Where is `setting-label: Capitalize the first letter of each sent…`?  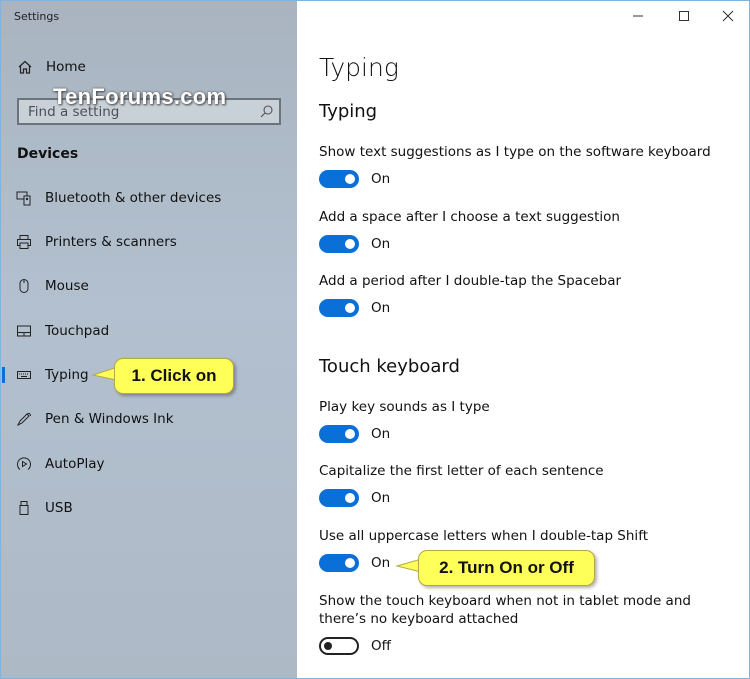 setting-label: Capitalize the first letter of each sent… is located at coordinates (461, 471).